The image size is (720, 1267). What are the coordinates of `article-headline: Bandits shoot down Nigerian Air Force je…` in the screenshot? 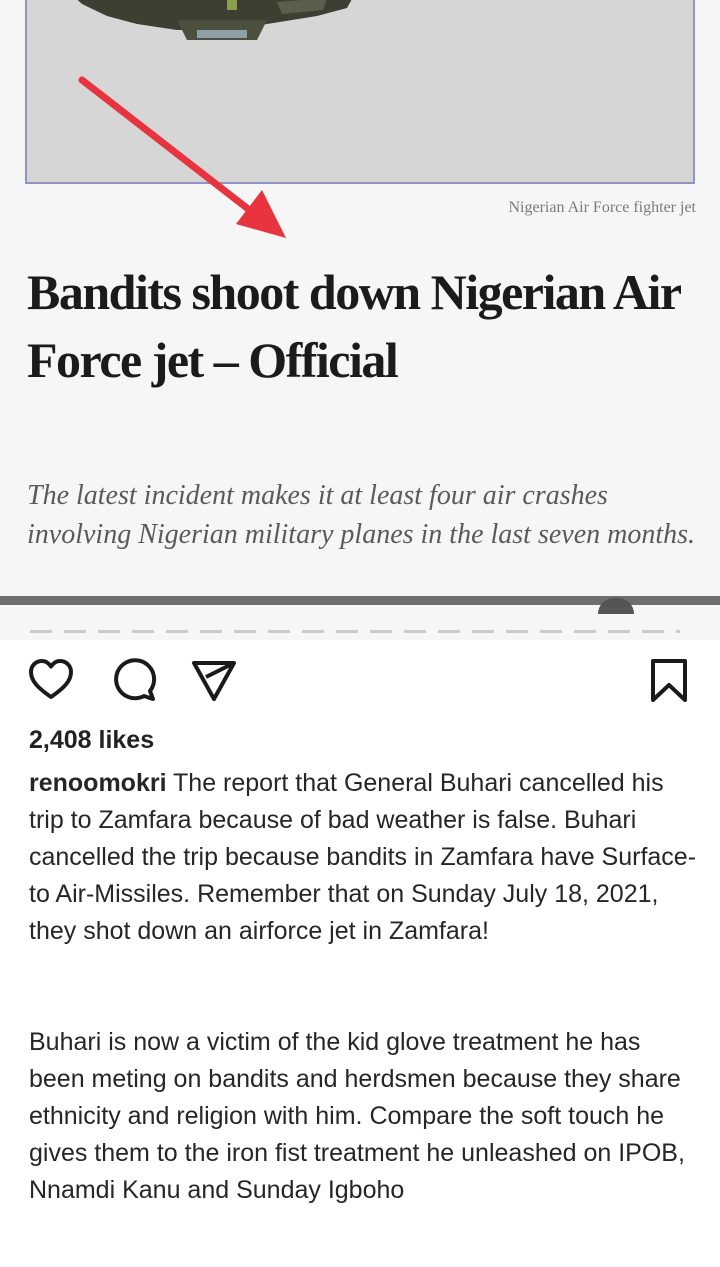 It's located at (354, 326).